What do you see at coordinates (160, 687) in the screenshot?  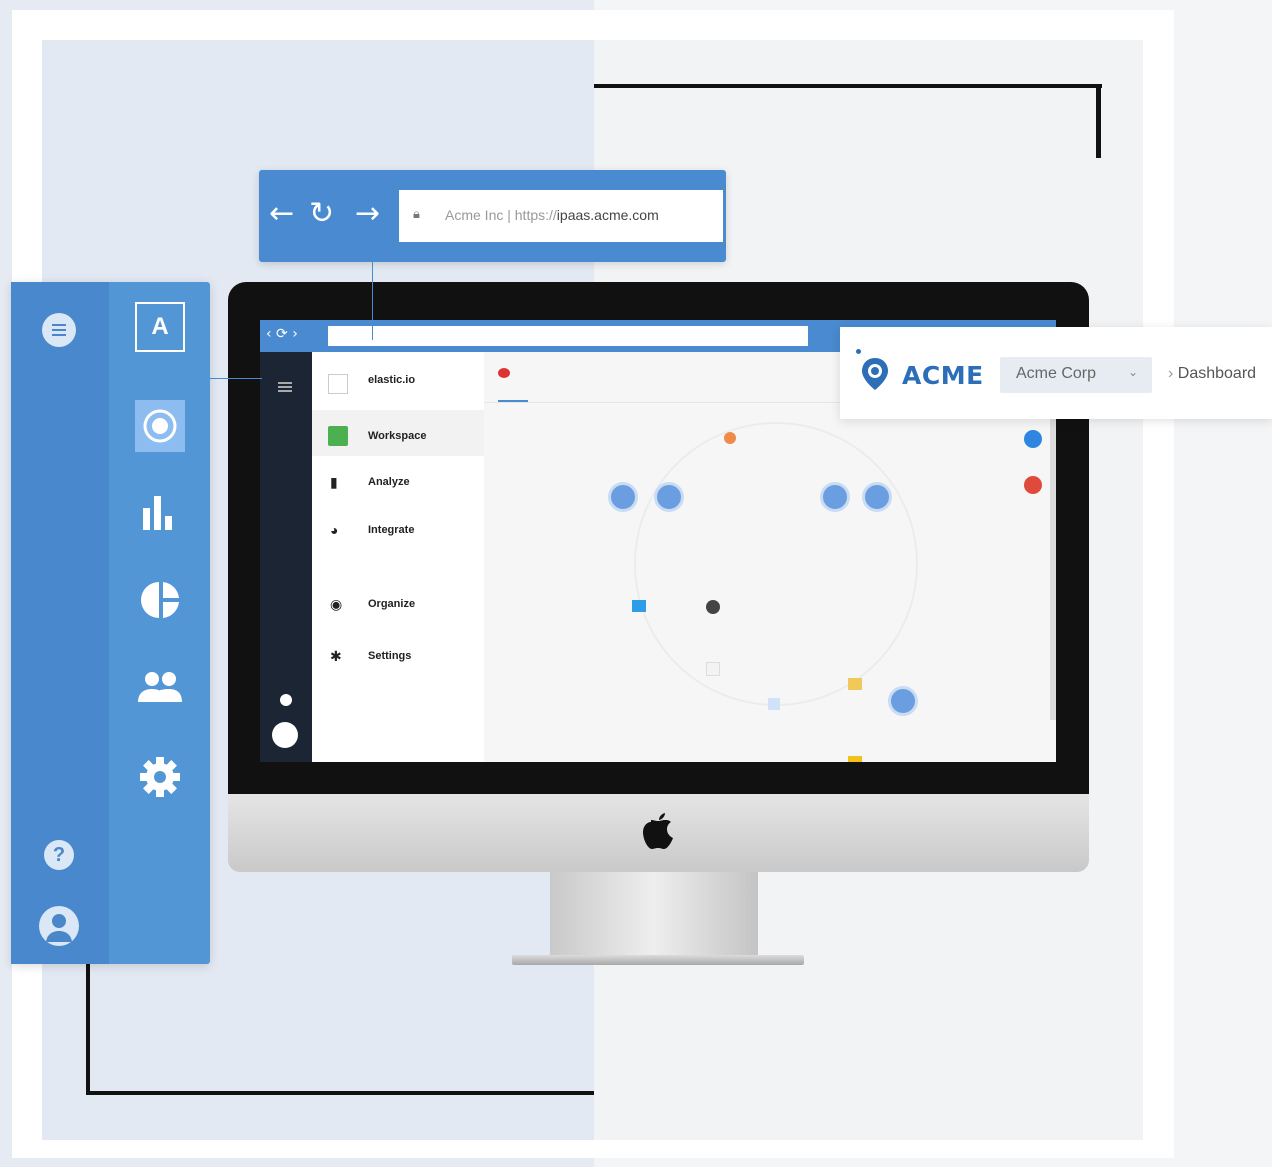 I see `users-icon` at bounding box center [160, 687].